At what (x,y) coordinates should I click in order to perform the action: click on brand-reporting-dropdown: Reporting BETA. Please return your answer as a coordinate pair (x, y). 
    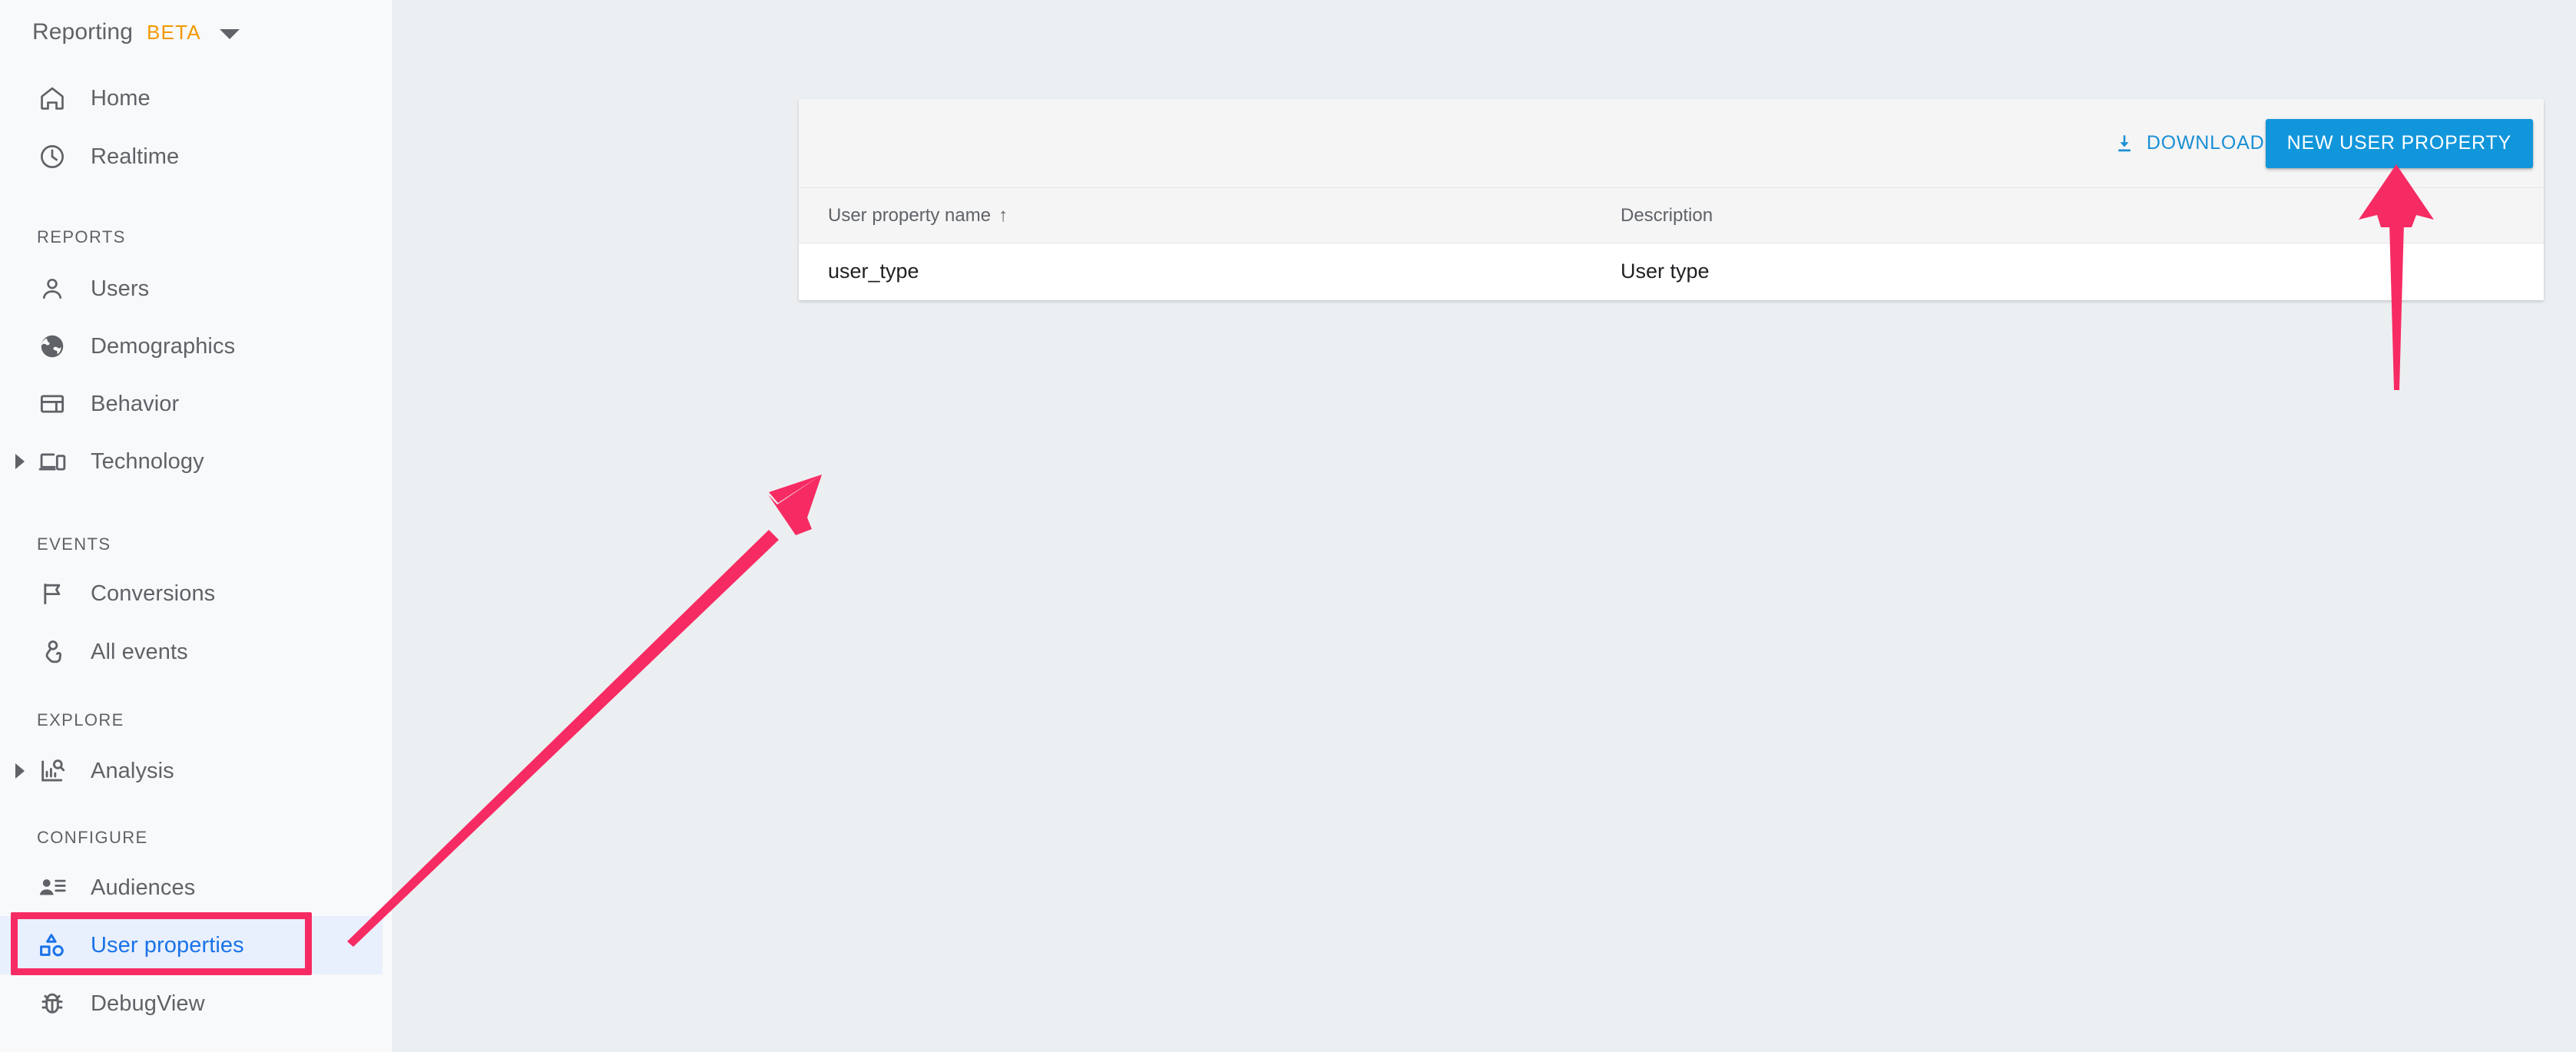
    Looking at the image, I should click on (136, 33).